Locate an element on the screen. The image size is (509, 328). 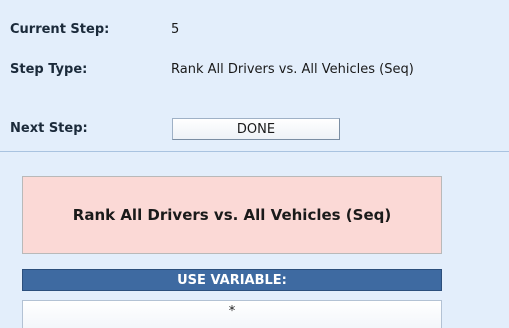
variable-value-field: * is located at coordinates (232, 314).